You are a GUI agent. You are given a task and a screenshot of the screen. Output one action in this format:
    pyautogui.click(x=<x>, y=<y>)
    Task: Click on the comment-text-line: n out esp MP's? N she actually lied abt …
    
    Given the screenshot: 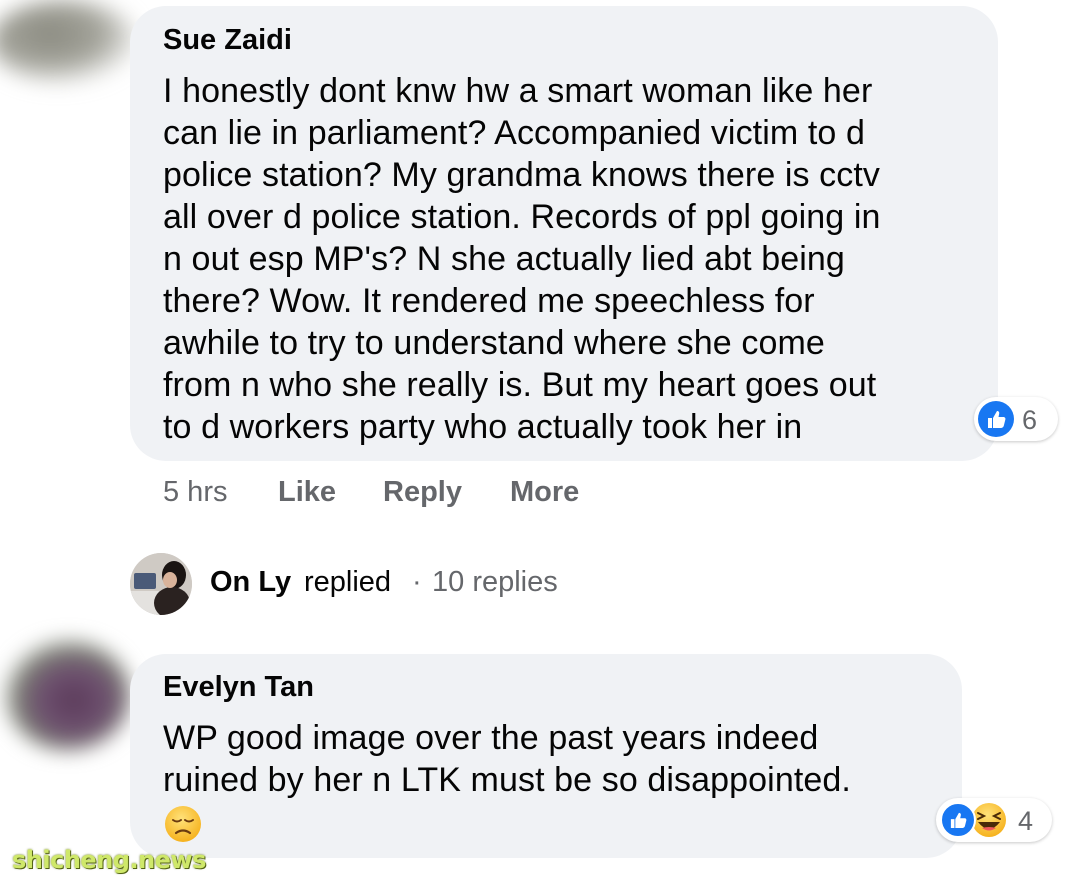 What is the action you would take?
    pyautogui.click(x=504, y=259)
    